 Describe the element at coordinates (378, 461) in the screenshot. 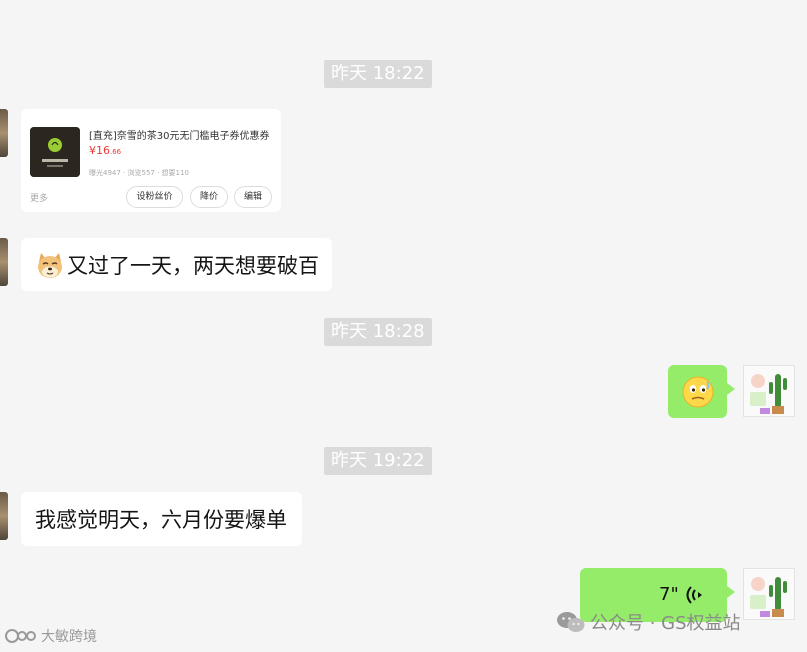

I see `timestamp: 昨天 19:22` at that location.